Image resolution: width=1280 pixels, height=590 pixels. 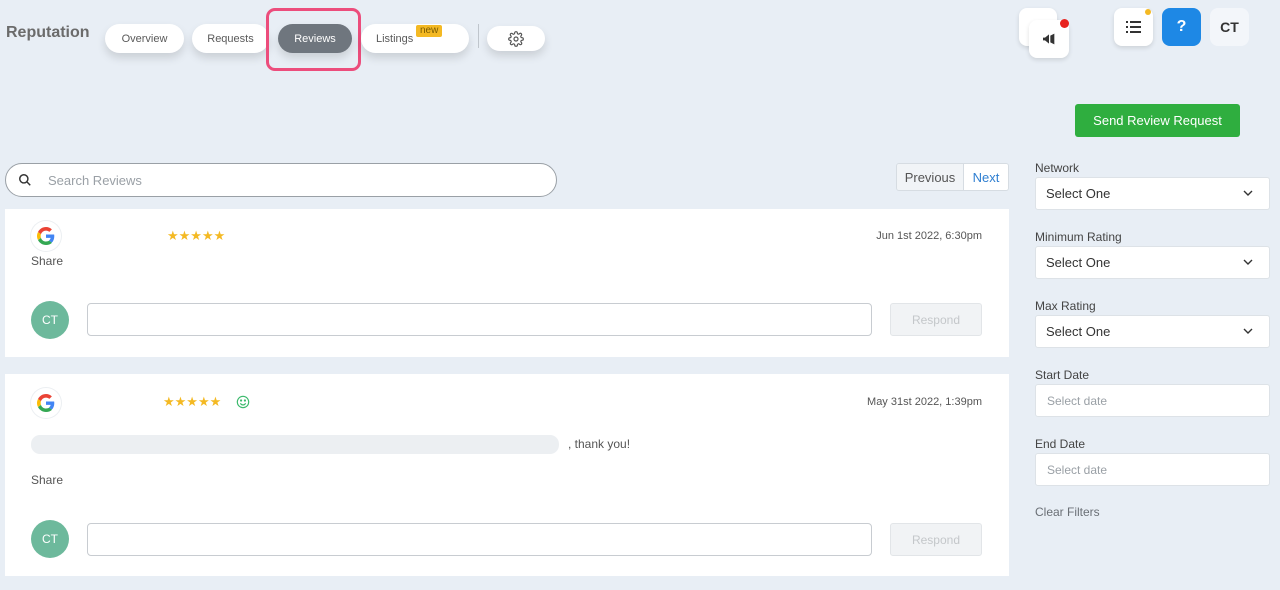 What do you see at coordinates (1067, 512) in the screenshot?
I see `clear-filters-link: Clear Filters` at bounding box center [1067, 512].